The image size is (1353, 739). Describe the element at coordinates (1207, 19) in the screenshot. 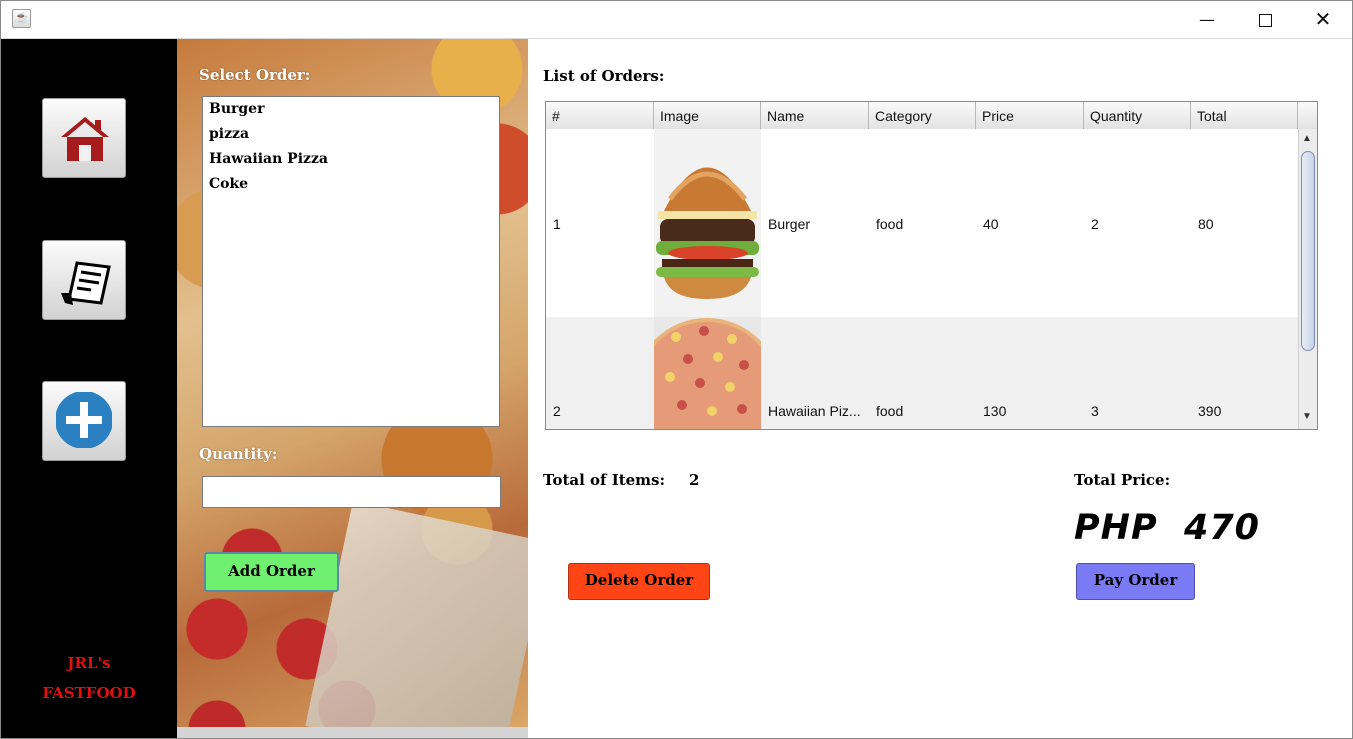

I see `minimize-button: —` at that location.